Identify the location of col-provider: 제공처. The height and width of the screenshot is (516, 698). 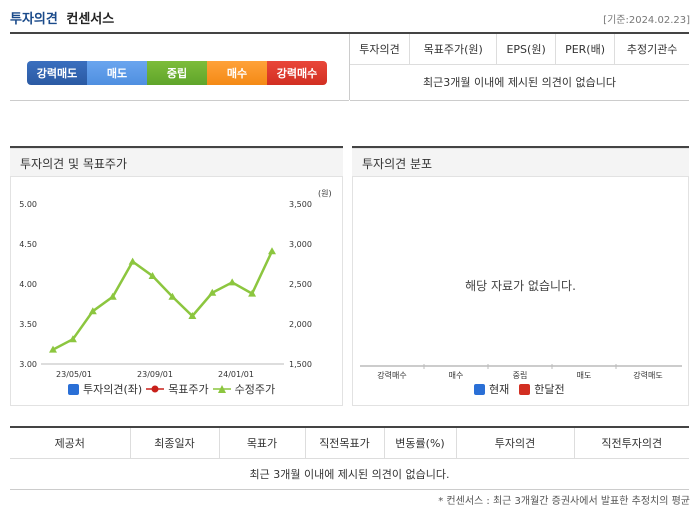
(70, 442).